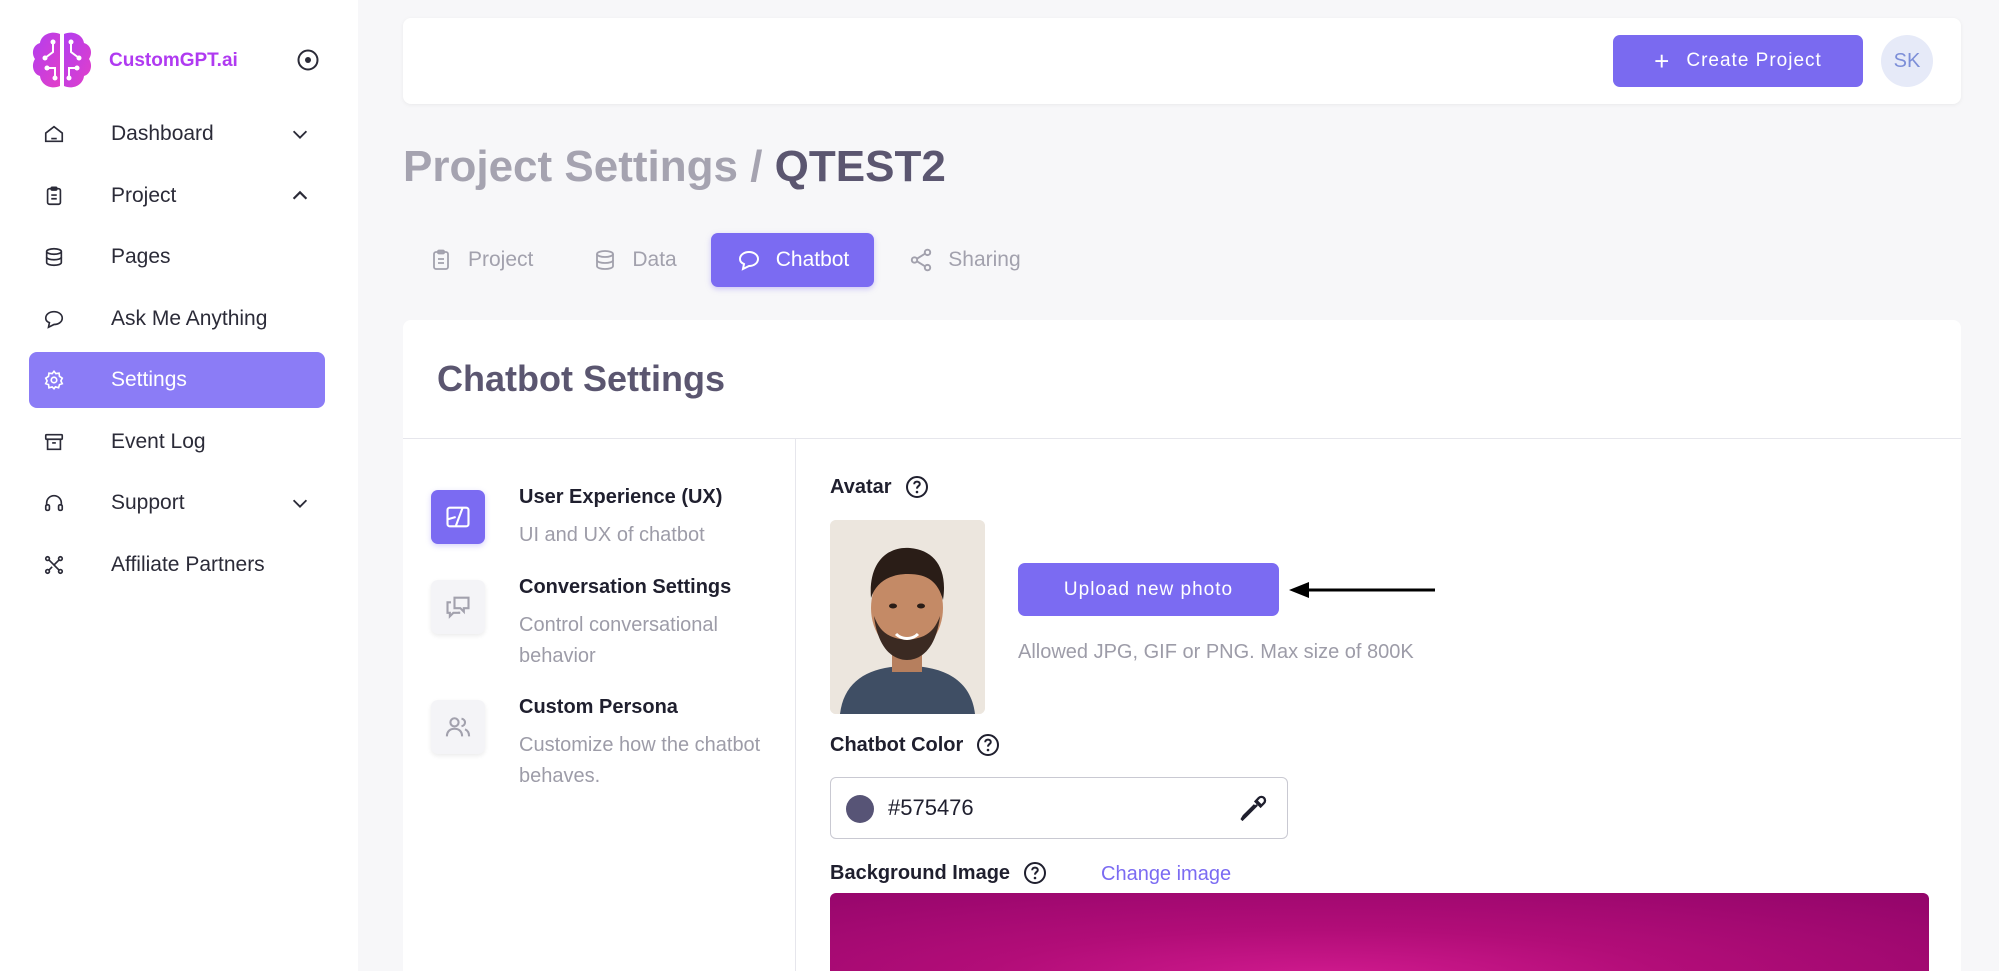  I want to click on share-icon, so click(921, 260).